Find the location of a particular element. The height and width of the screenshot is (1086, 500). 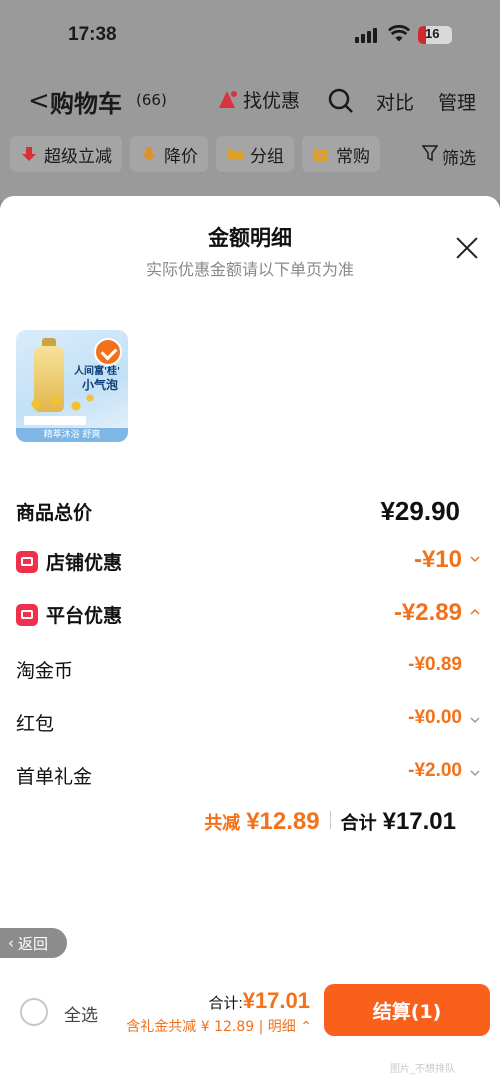

row-label: 首单礼金 is located at coordinates (54, 777).